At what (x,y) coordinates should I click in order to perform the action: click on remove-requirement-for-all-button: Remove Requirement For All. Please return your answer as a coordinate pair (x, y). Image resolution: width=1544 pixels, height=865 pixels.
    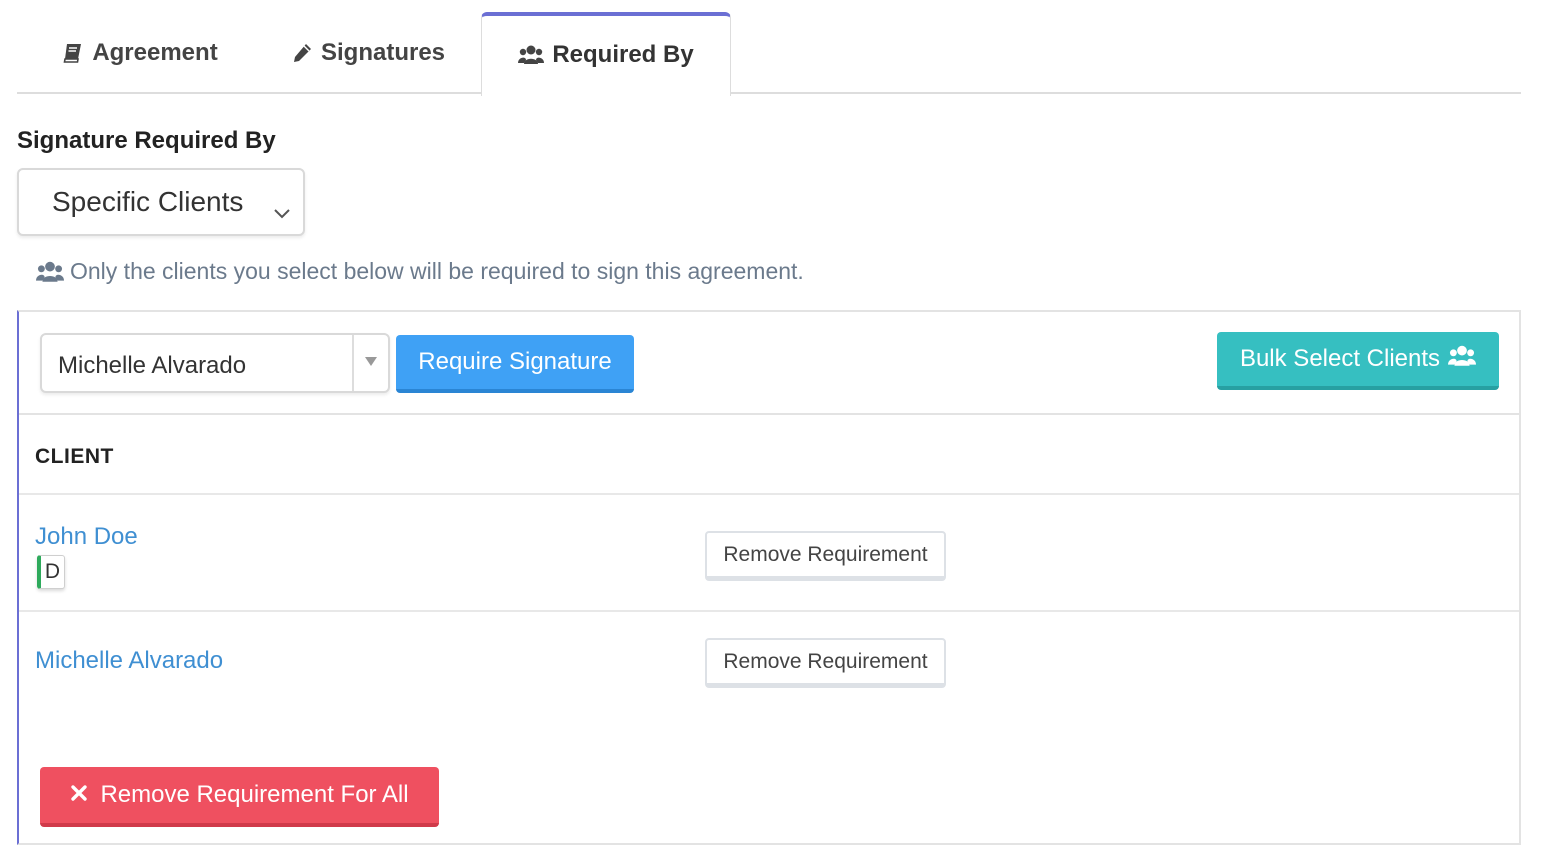
    Looking at the image, I should click on (239, 797).